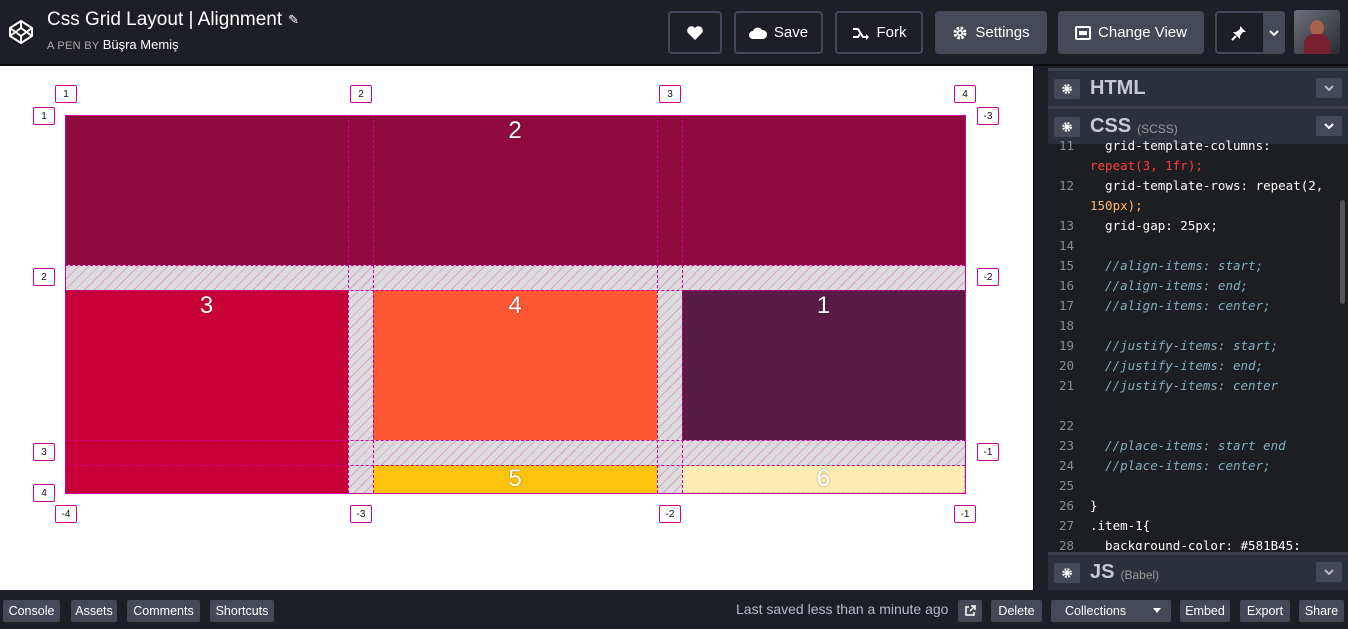  I want to click on line-tag-right-3: -1, so click(988, 452).